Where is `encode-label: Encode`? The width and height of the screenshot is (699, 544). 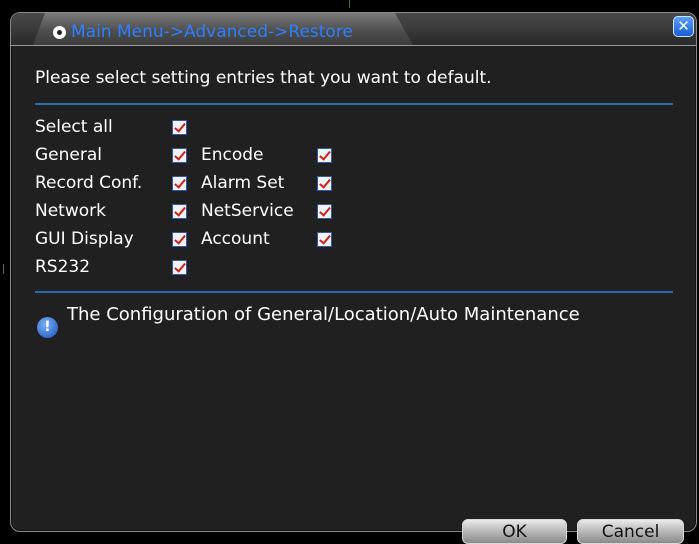 encode-label: Encode is located at coordinates (232, 155).